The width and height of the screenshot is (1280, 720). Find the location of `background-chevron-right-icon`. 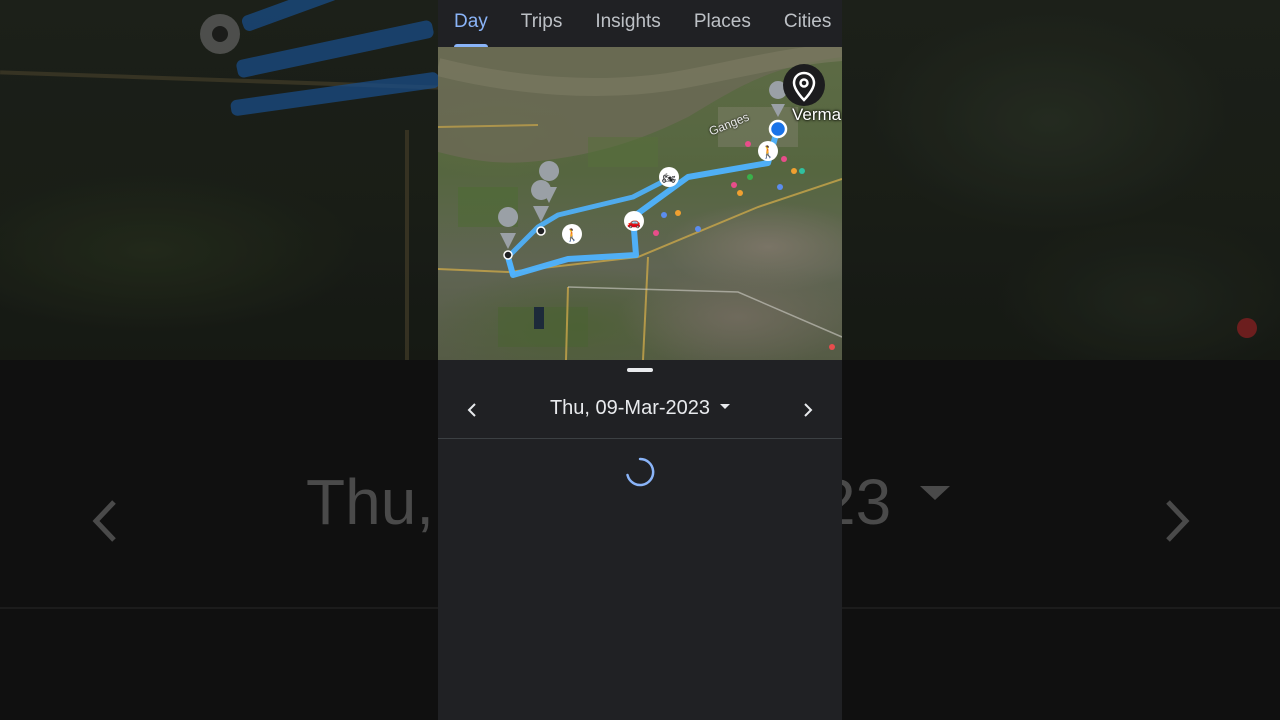

background-chevron-right-icon is located at coordinates (1178, 521).